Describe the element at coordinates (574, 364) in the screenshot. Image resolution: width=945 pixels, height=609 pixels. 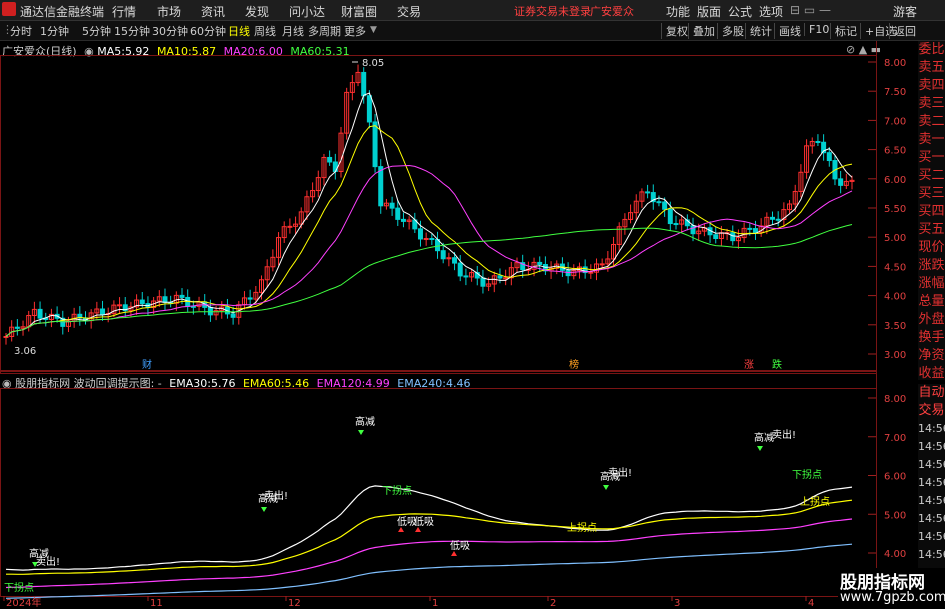
I see `event-mark: 榜` at that location.